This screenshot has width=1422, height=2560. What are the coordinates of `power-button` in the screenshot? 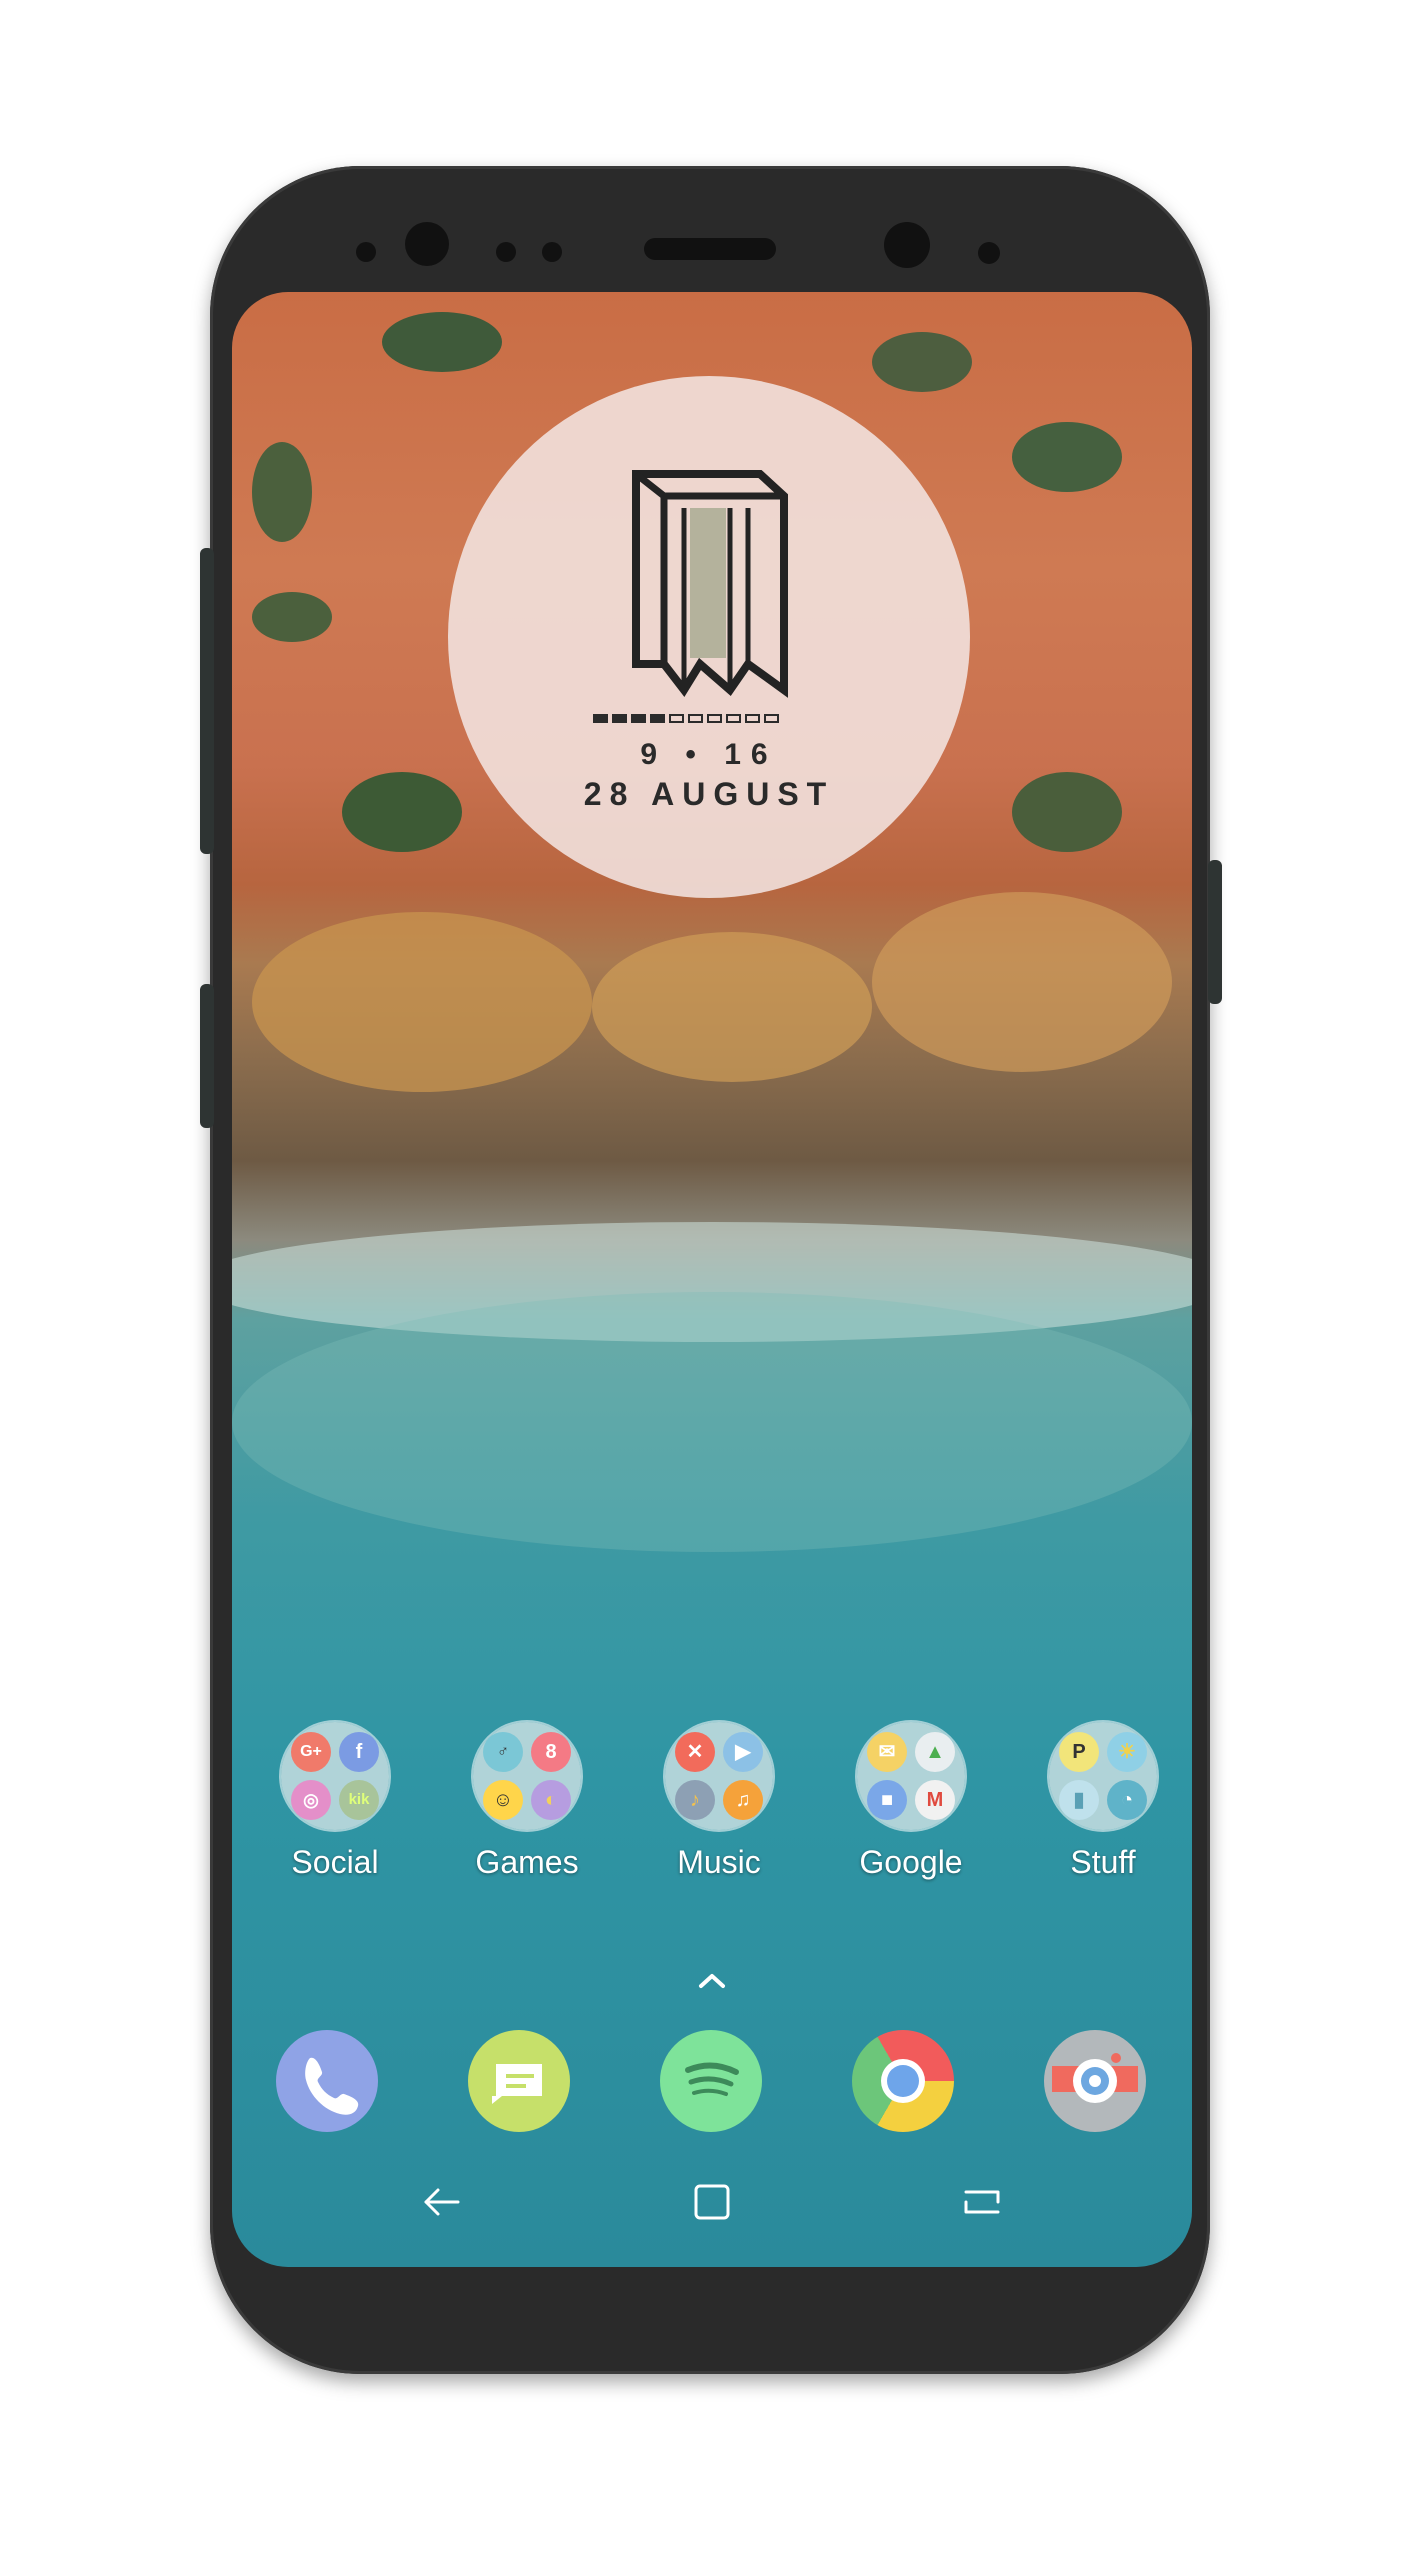 It's located at (1215, 932).